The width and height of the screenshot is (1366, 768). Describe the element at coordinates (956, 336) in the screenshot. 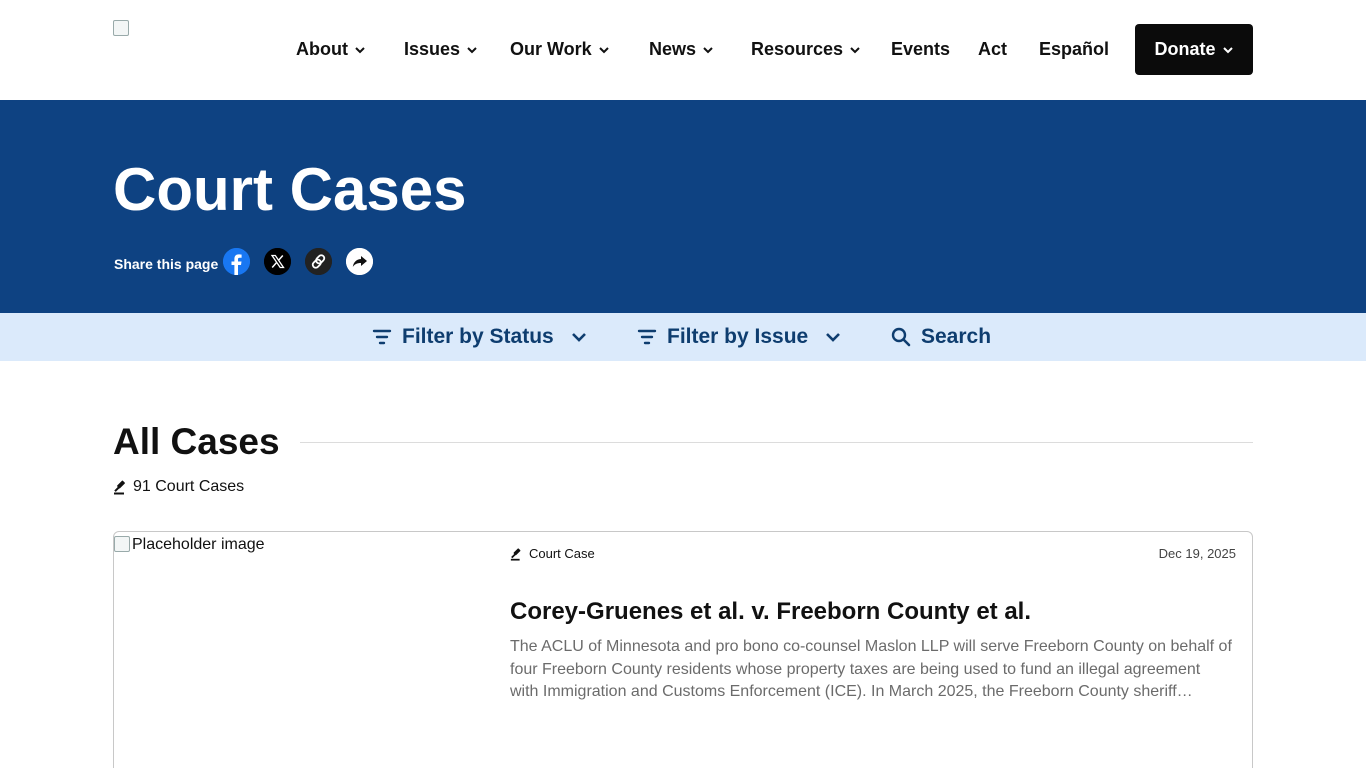

I see `search-label: Search` at that location.